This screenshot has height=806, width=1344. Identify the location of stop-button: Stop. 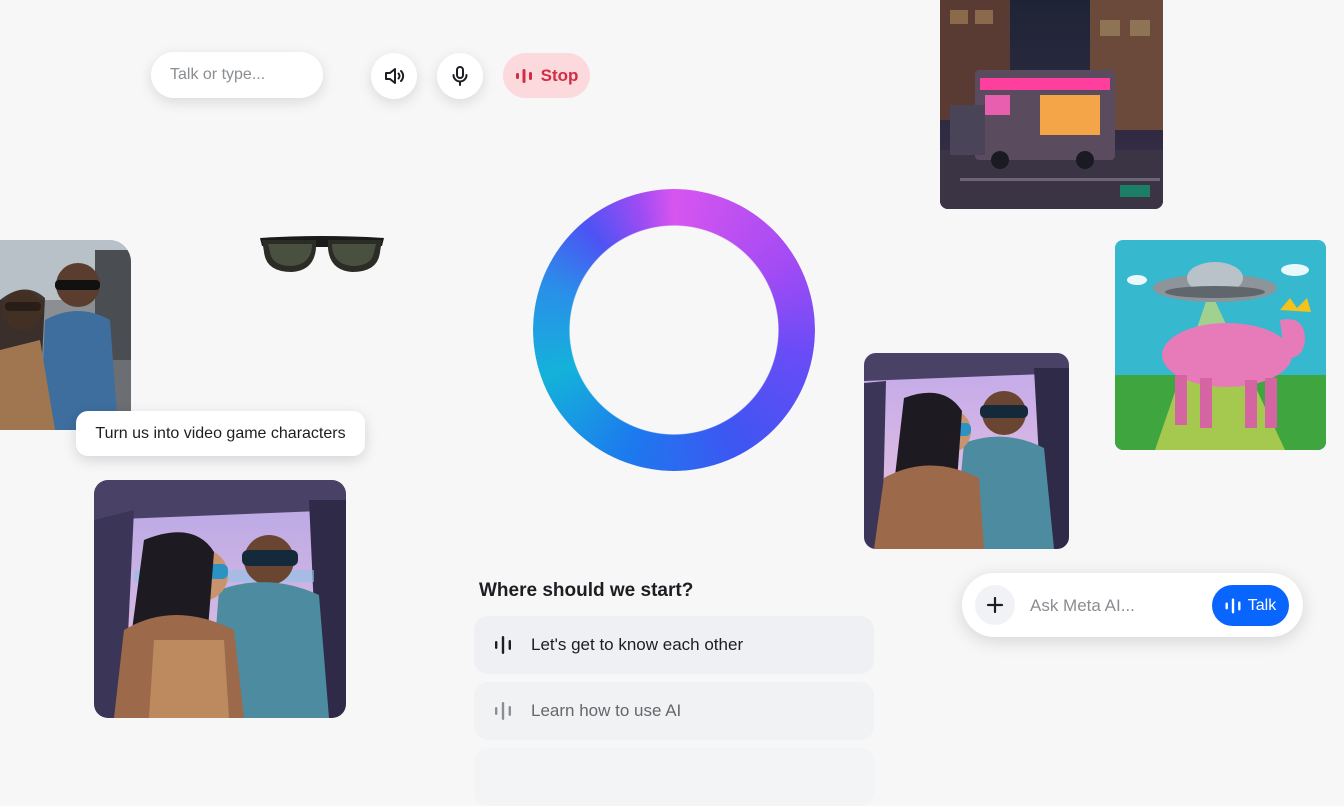
(546, 75).